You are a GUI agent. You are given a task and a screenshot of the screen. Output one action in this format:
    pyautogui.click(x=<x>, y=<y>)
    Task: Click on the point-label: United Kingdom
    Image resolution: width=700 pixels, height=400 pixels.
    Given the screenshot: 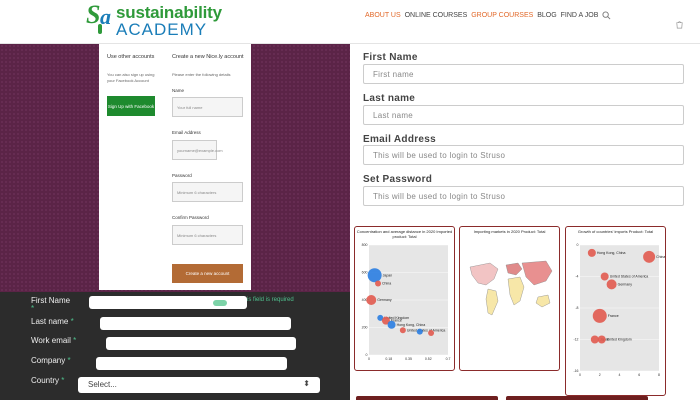 What is the action you would take?
    pyautogui.click(x=619, y=340)
    